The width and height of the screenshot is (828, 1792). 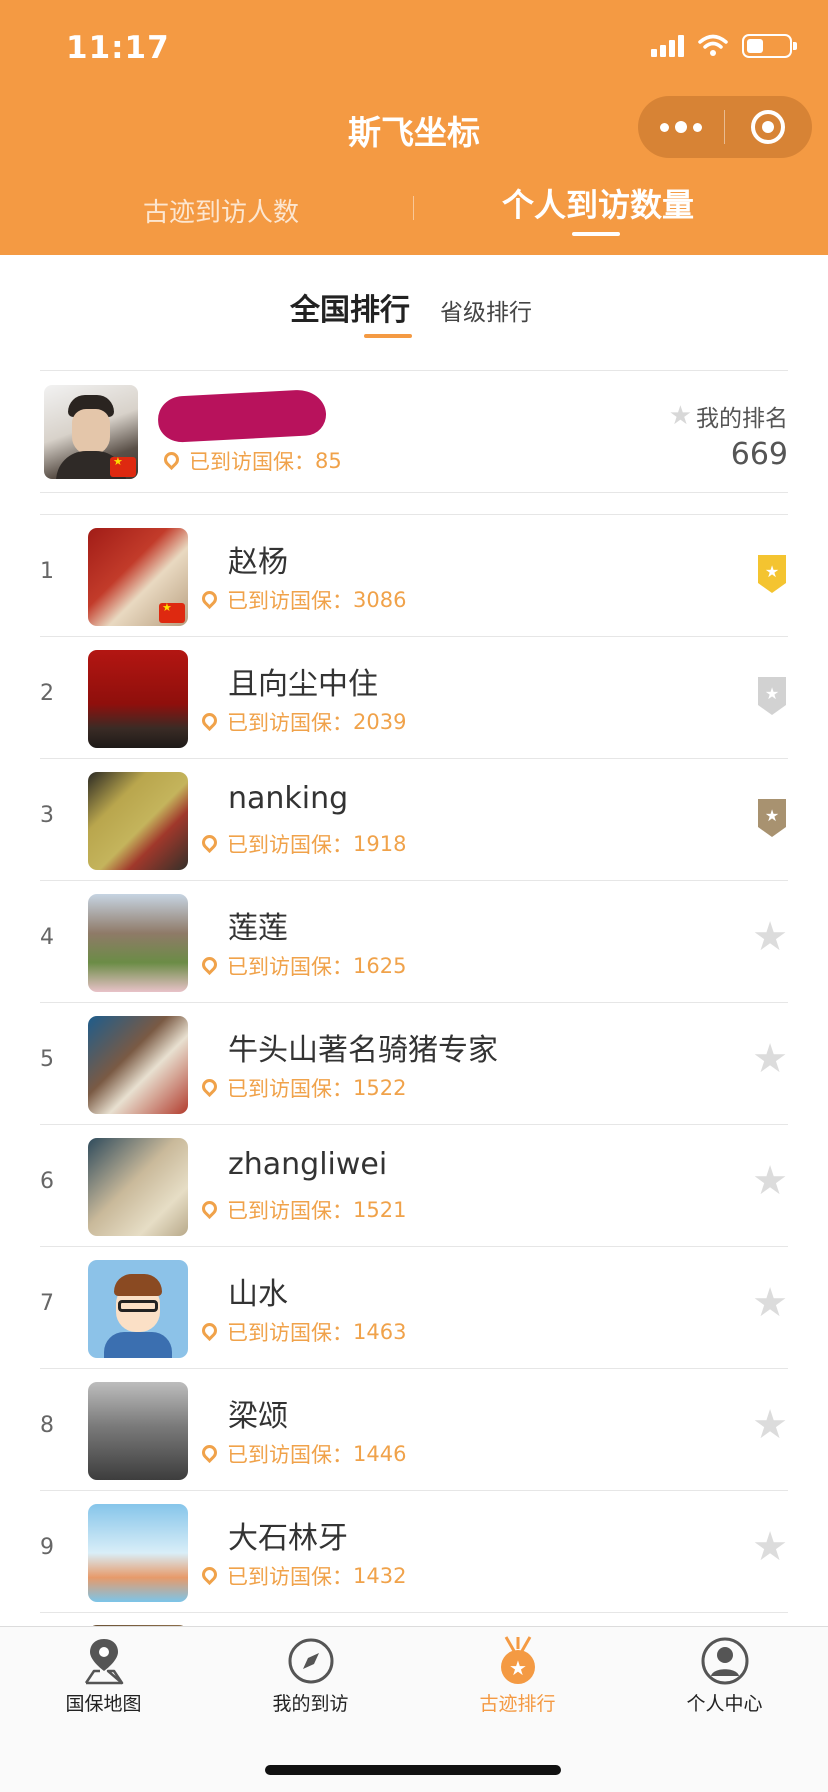 I want to click on visited-count: 已到访国保： 2039, so click(x=302, y=722).